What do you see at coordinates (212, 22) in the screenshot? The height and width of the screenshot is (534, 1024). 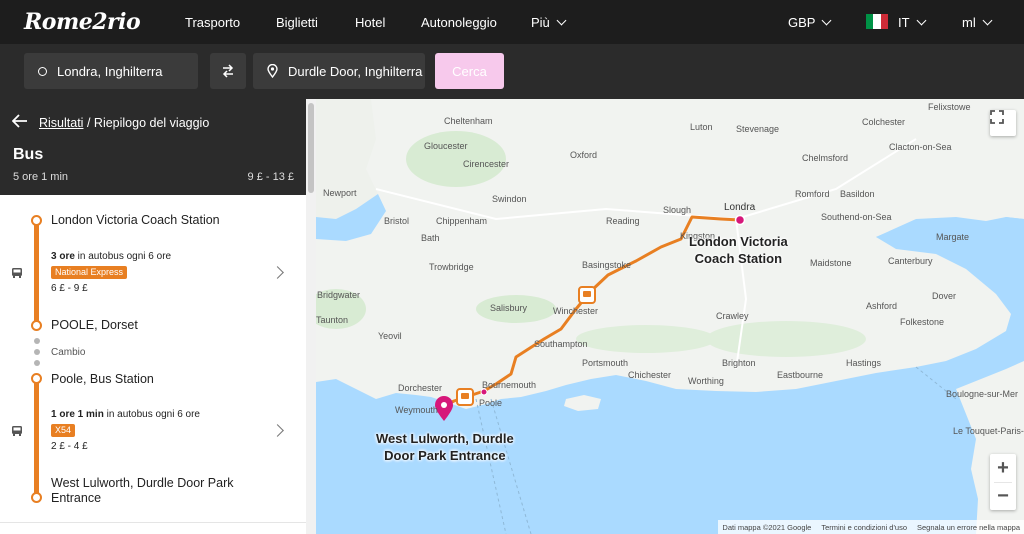 I see `nav-transport: Trasporto` at bounding box center [212, 22].